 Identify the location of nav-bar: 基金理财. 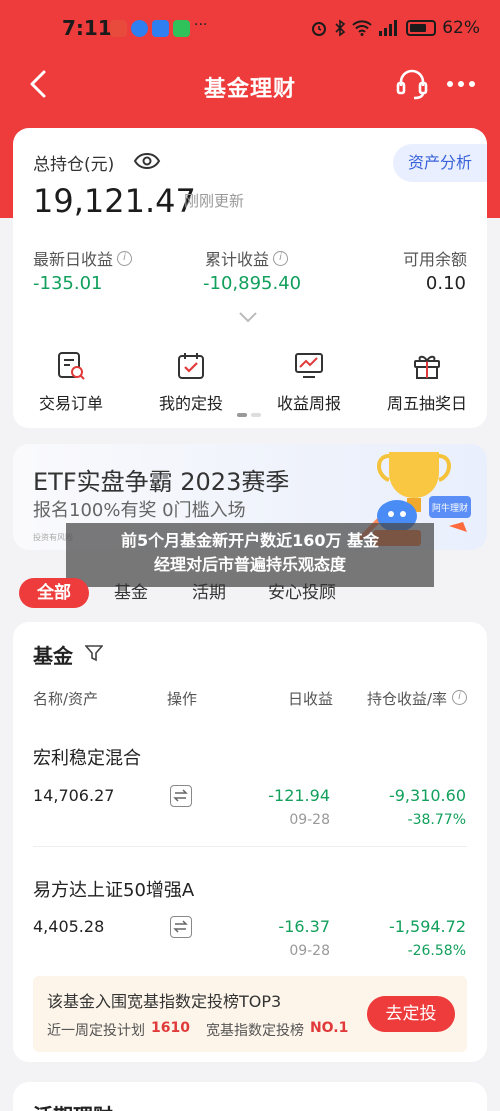
(250, 85).